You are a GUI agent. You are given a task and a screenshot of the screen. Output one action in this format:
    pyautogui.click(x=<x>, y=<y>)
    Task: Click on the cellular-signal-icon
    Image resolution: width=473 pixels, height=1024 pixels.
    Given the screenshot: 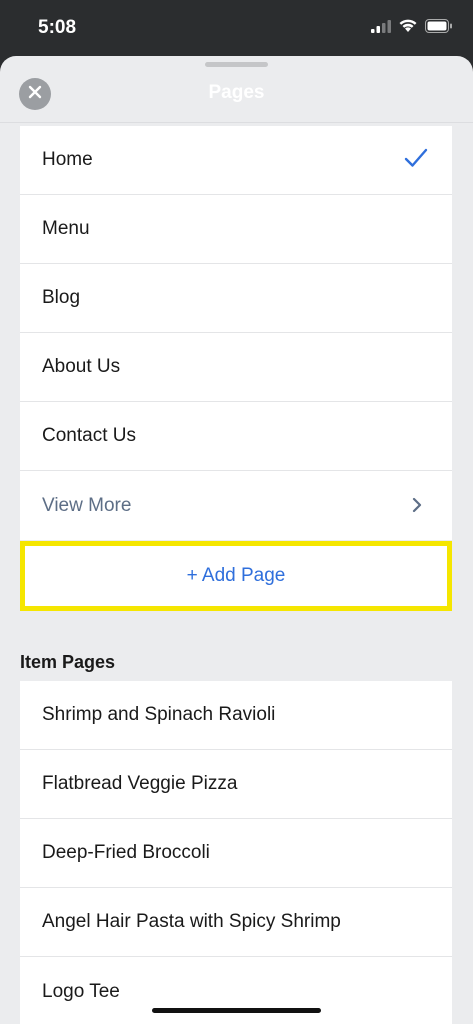 What is the action you would take?
    pyautogui.click(x=381, y=28)
    